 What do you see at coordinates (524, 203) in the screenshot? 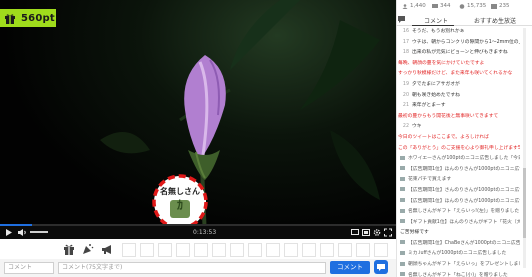
I see `scrollbar-thumb` at bounding box center [524, 203].